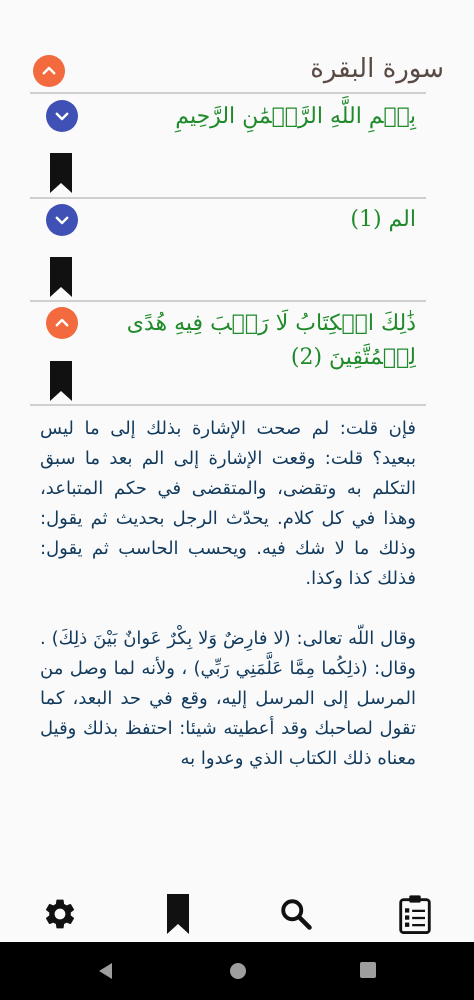 The image size is (474, 1000). I want to click on collapse-verse-button, so click(62, 323).